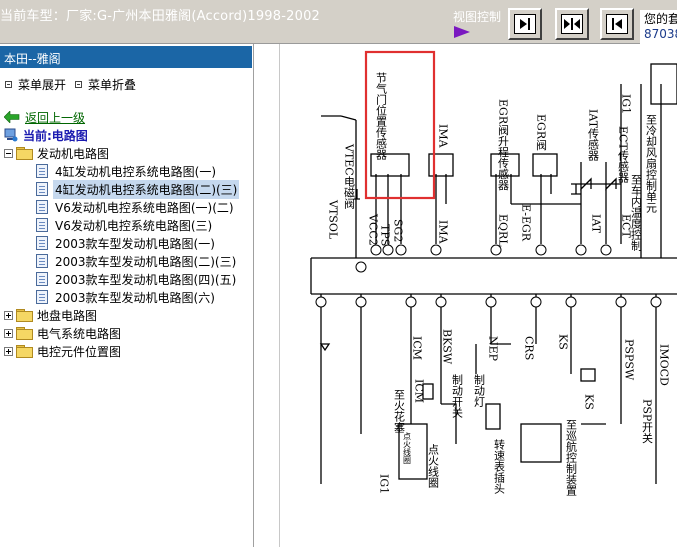 This screenshot has height=547, width=677. I want to click on back-arrow-icon, so click(12, 117).